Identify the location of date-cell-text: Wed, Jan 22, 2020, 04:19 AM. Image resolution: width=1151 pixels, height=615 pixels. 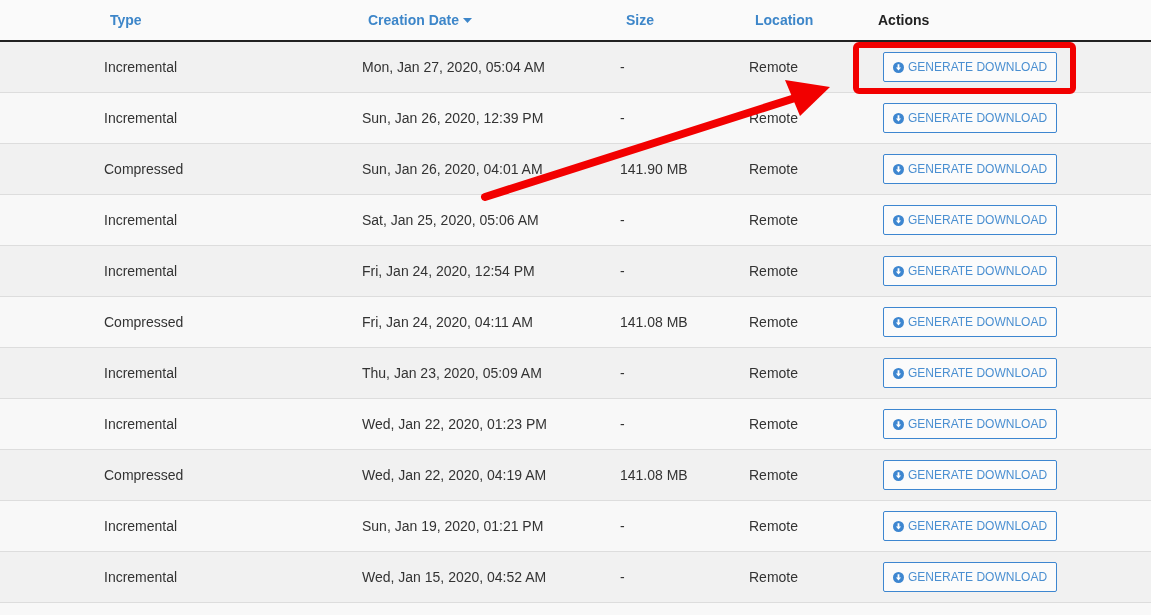
(455, 475).